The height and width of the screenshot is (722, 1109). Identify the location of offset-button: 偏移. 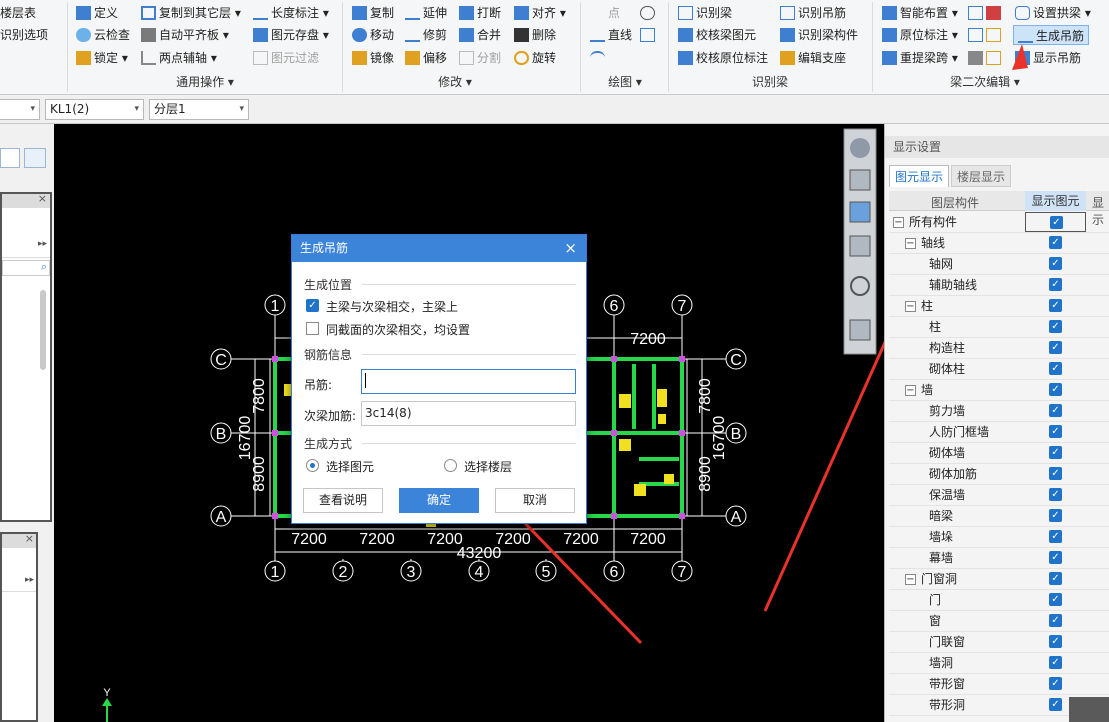
(426, 58).